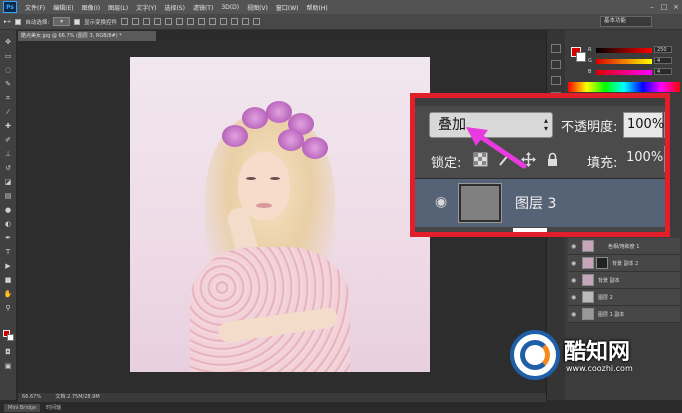 This screenshot has height=413, width=682. I want to click on slider-r, so click(624, 50).